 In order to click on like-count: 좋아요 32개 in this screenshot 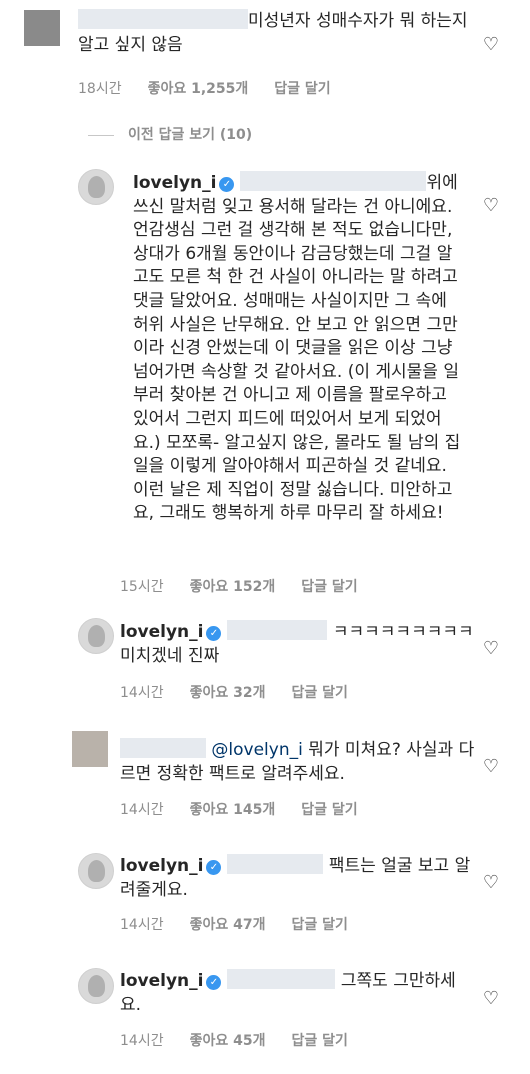, I will do `click(228, 693)`.